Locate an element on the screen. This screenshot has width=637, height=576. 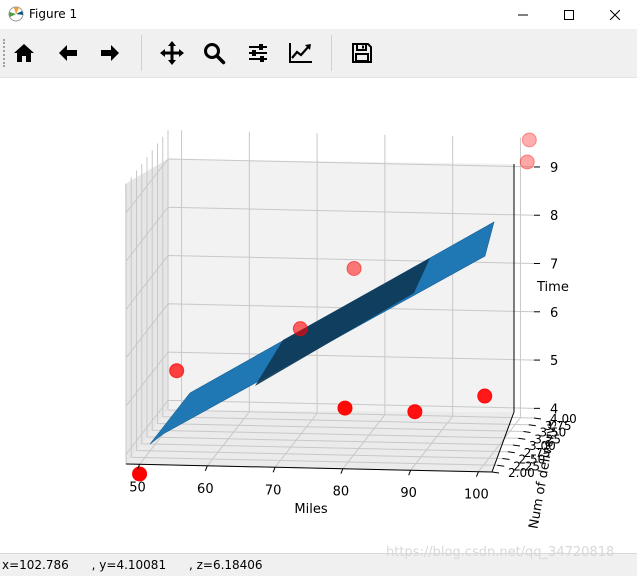
home-icon is located at coordinates (24, 53).